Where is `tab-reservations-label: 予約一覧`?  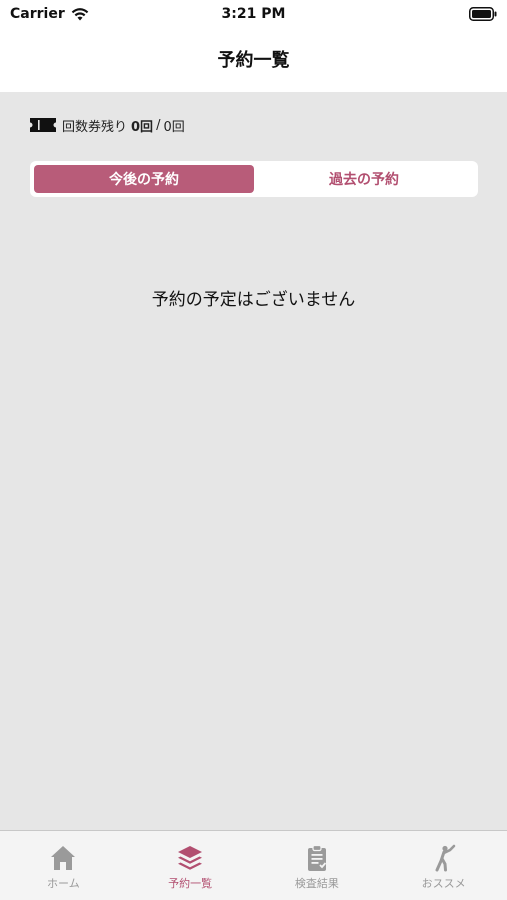 tab-reservations-label: 予約一覧 is located at coordinates (190, 883).